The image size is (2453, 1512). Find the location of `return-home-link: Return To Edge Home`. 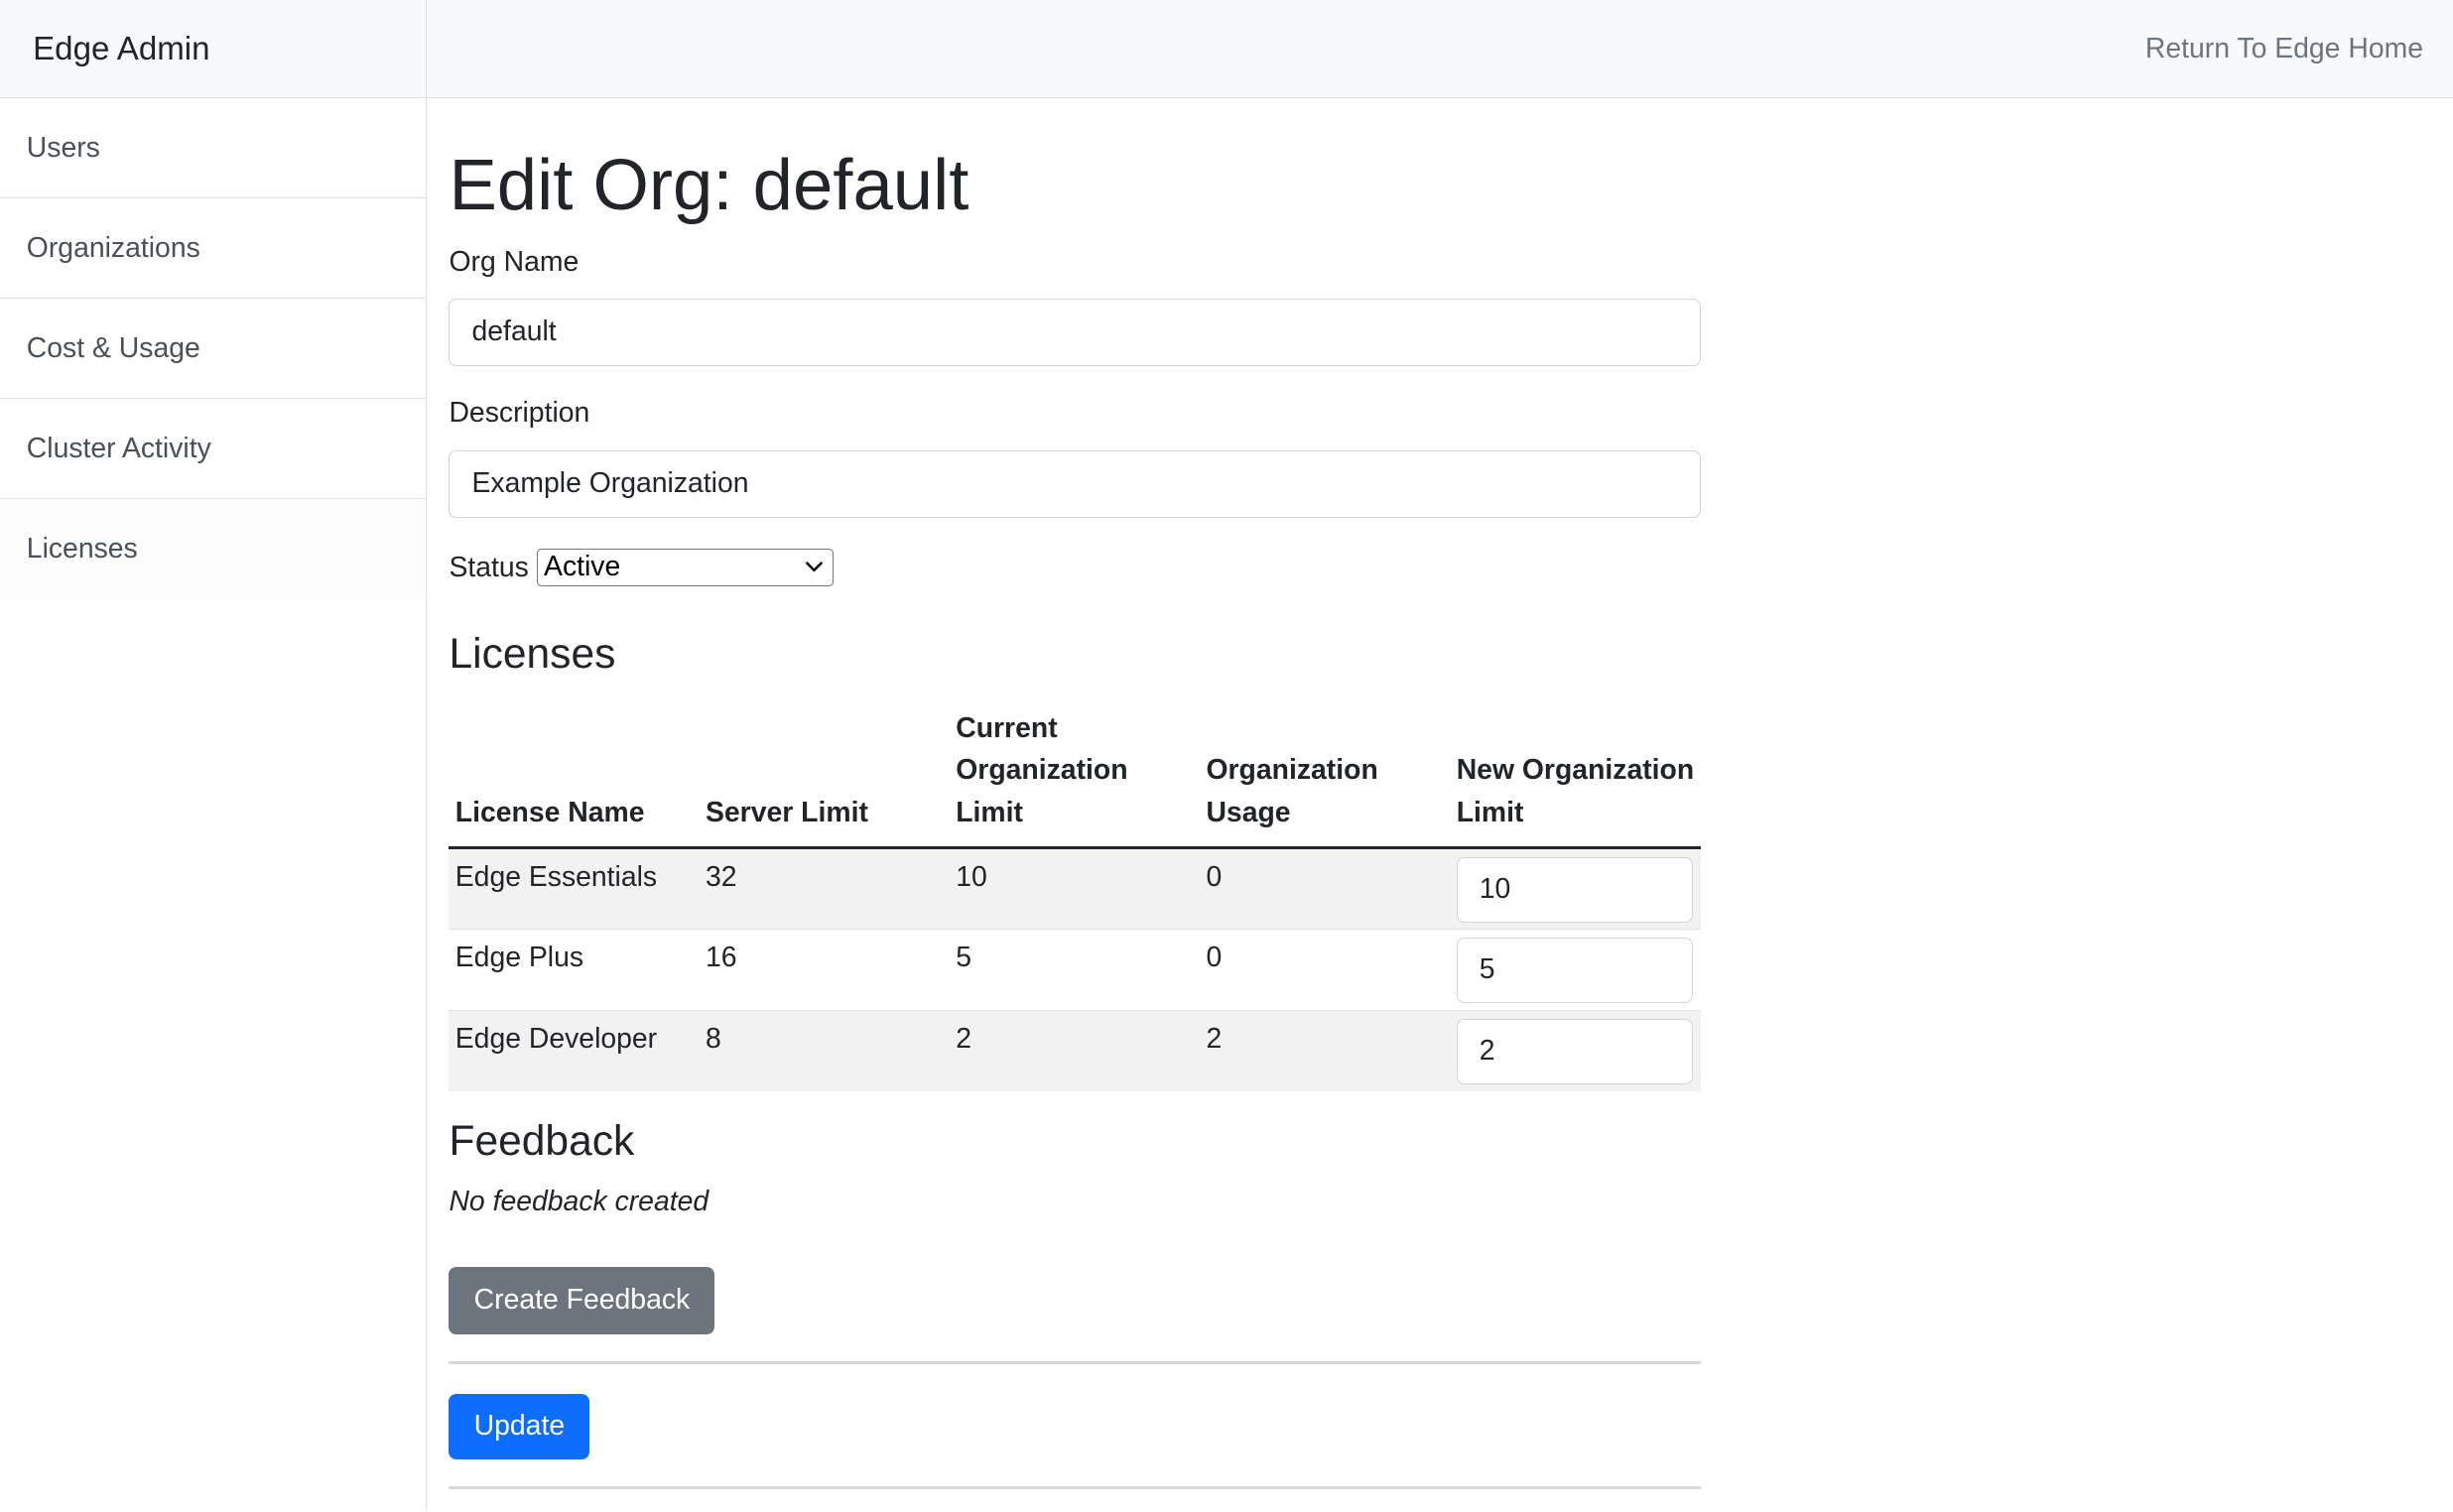

return-home-link: Return To Edge Home is located at coordinates (2284, 49).